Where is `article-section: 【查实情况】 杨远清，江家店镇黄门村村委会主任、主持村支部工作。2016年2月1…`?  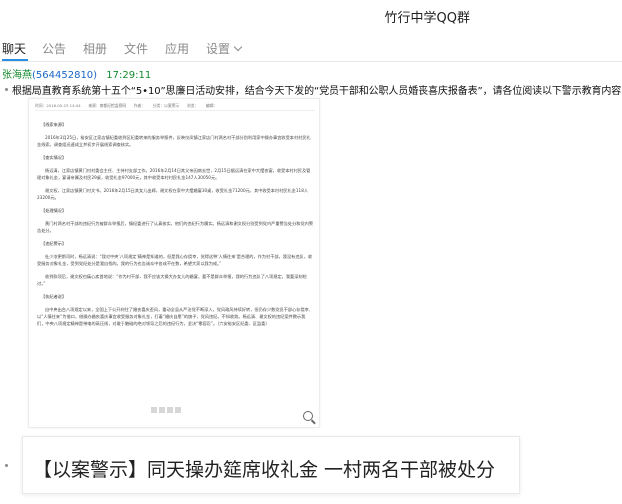
article-section: 【查实情况】 杨远清，江家店镇黄门村村委会主任、主持村支部工作。2016年2月1… is located at coordinates (175, 177).